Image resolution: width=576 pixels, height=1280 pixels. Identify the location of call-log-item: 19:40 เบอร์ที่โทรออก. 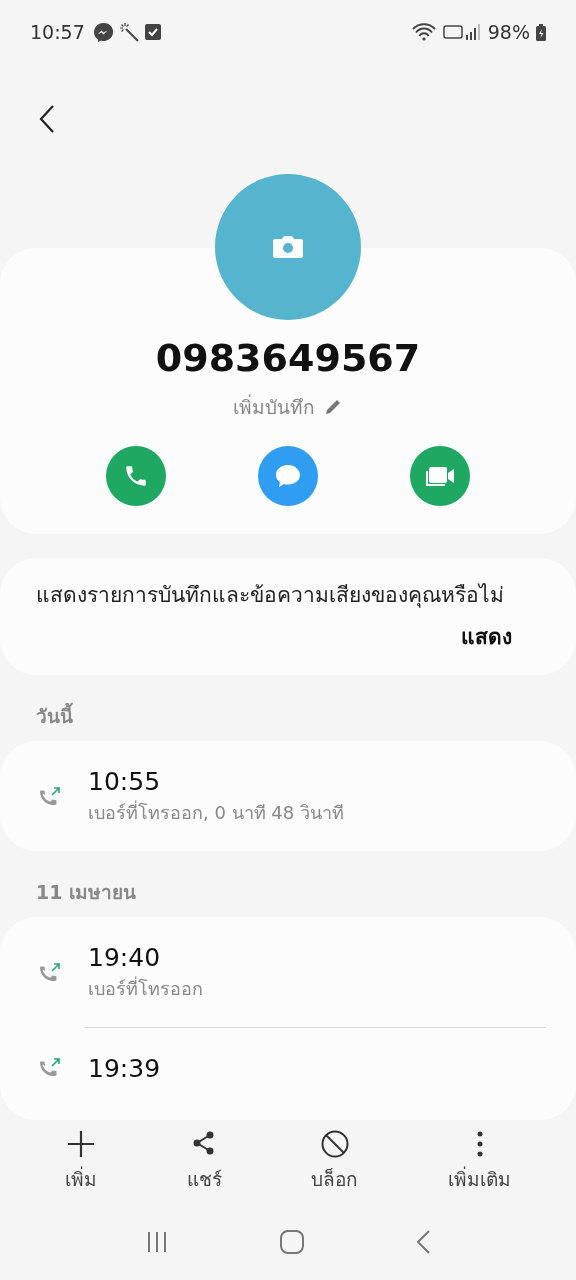
(288, 971).